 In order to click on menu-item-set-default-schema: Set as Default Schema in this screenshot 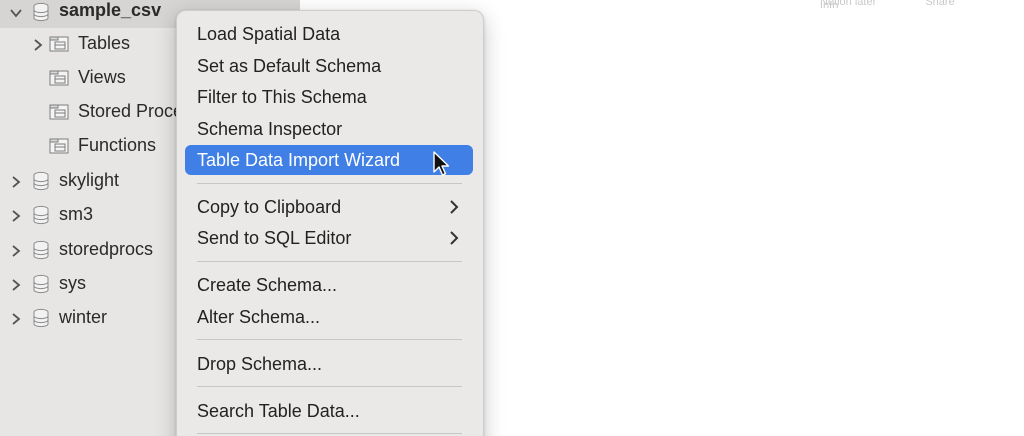, I will do `click(329, 66)`.